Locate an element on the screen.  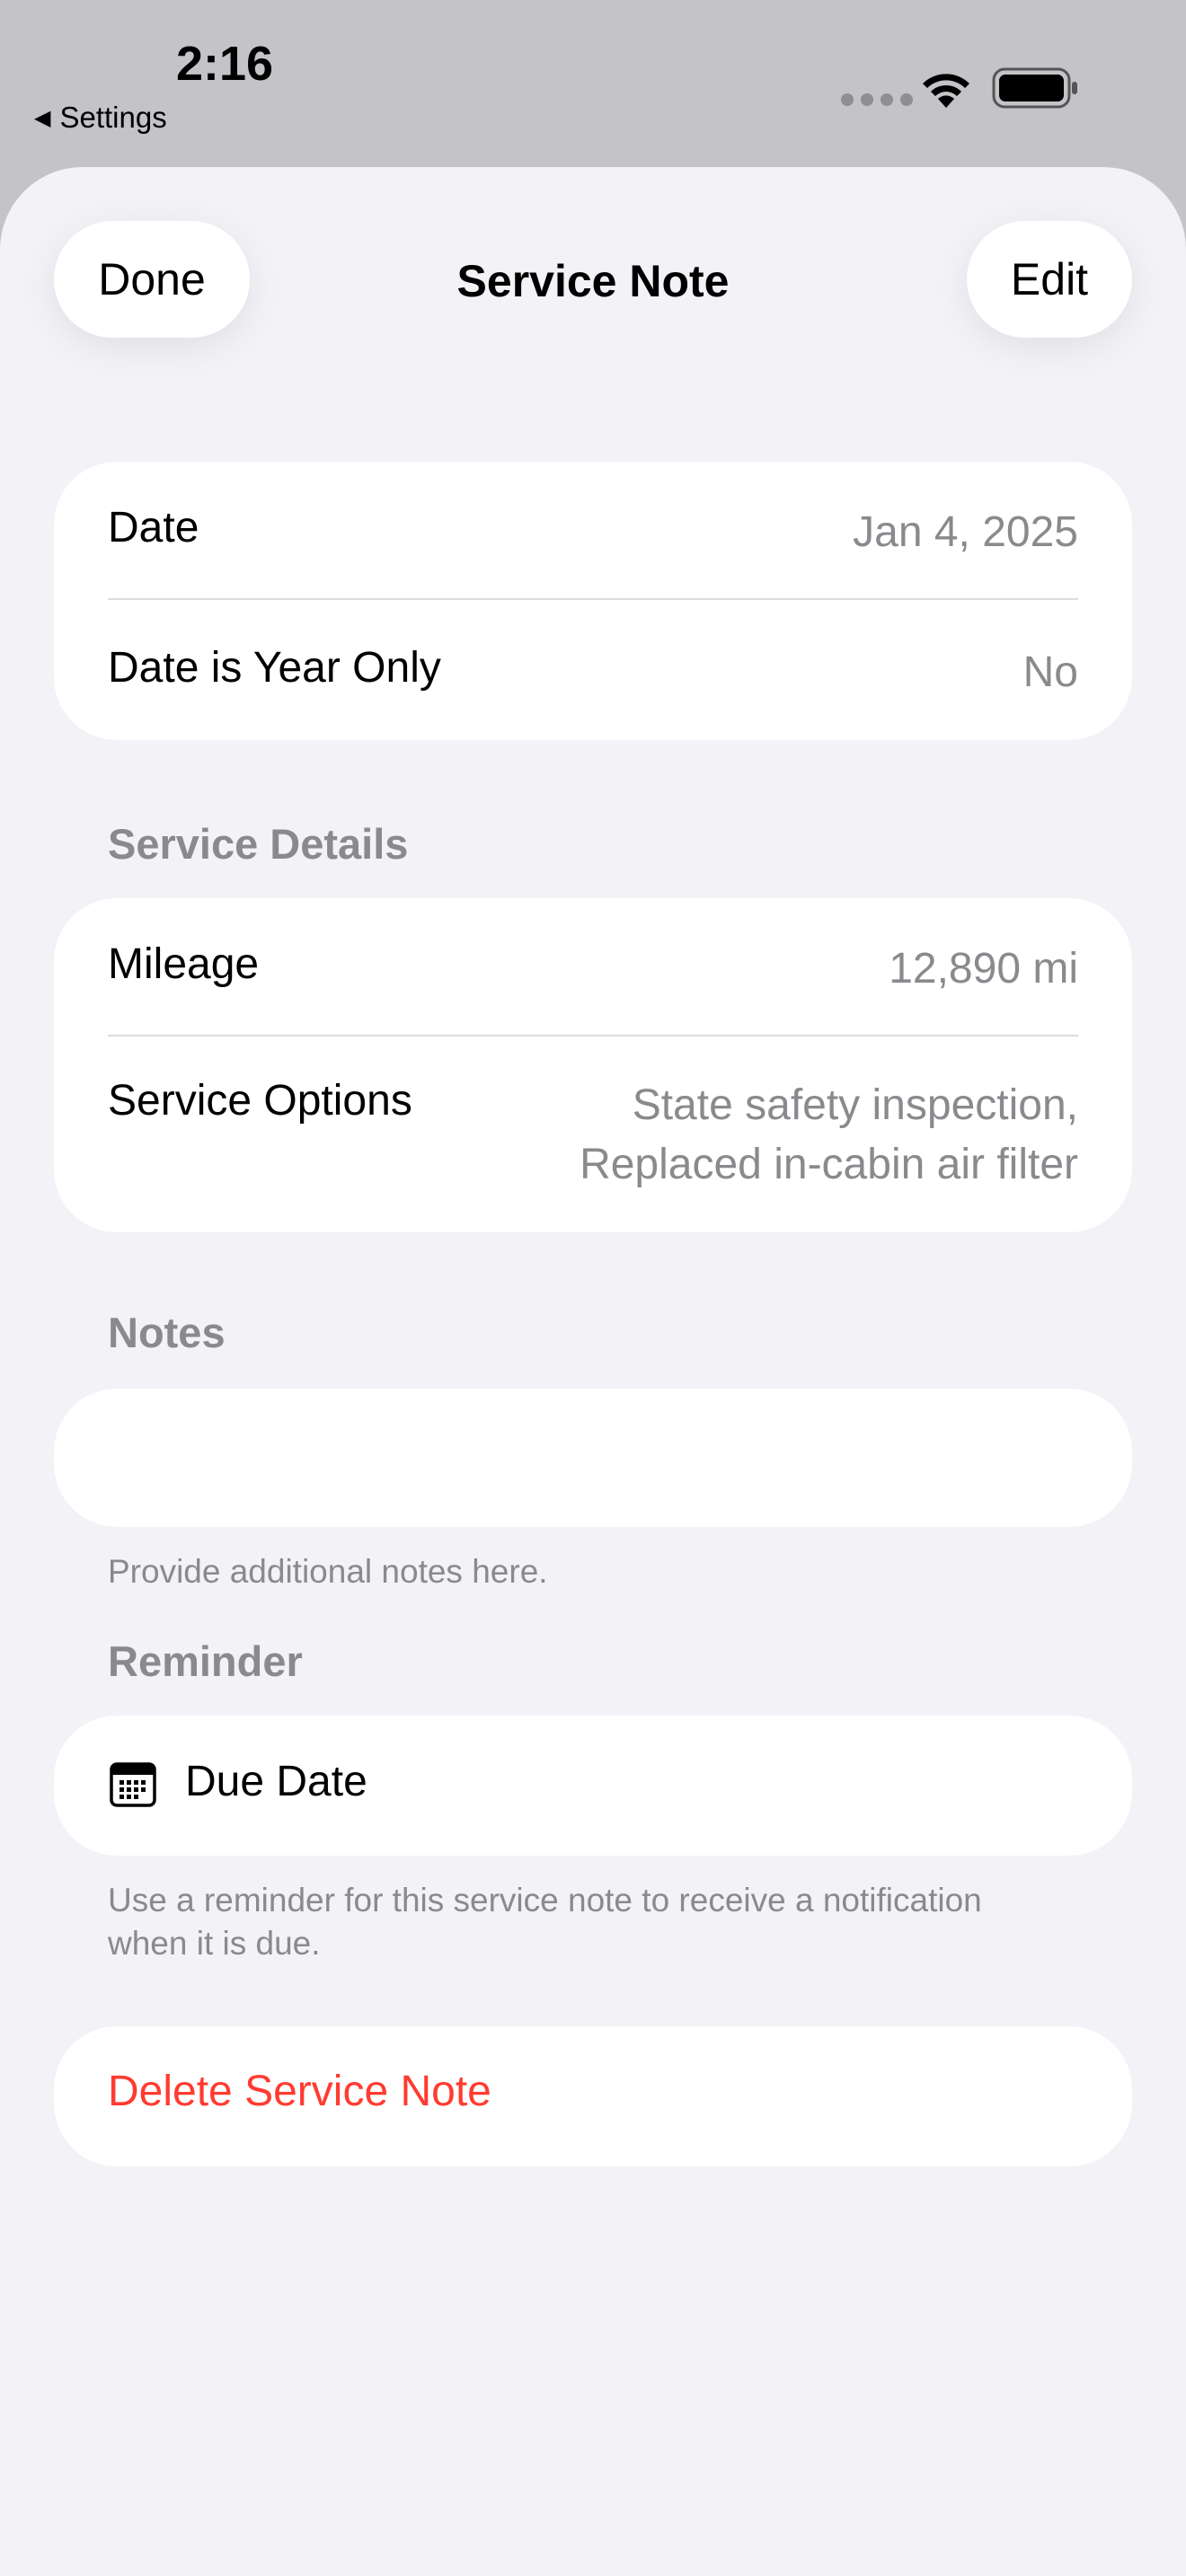
date-year-only-value: No is located at coordinates (1050, 672).